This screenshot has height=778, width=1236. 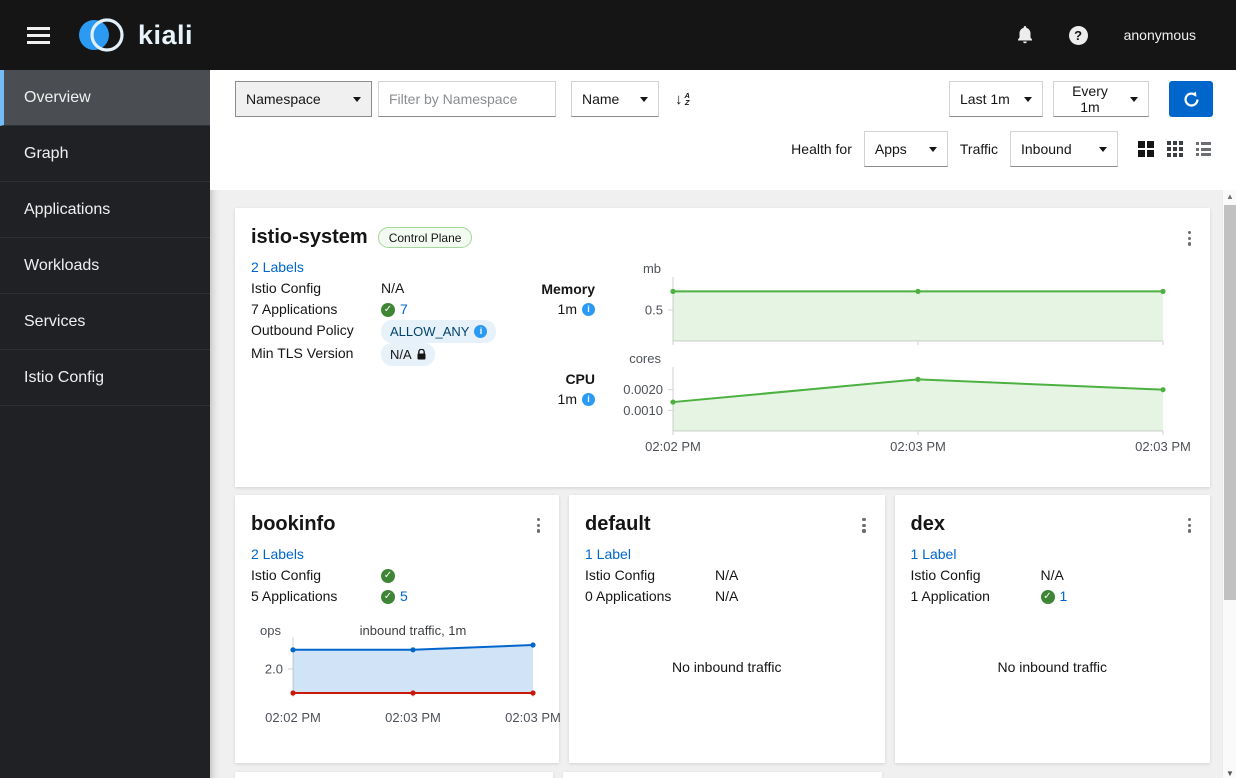 I want to click on refresh-icon, so click(x=1191, y=99).